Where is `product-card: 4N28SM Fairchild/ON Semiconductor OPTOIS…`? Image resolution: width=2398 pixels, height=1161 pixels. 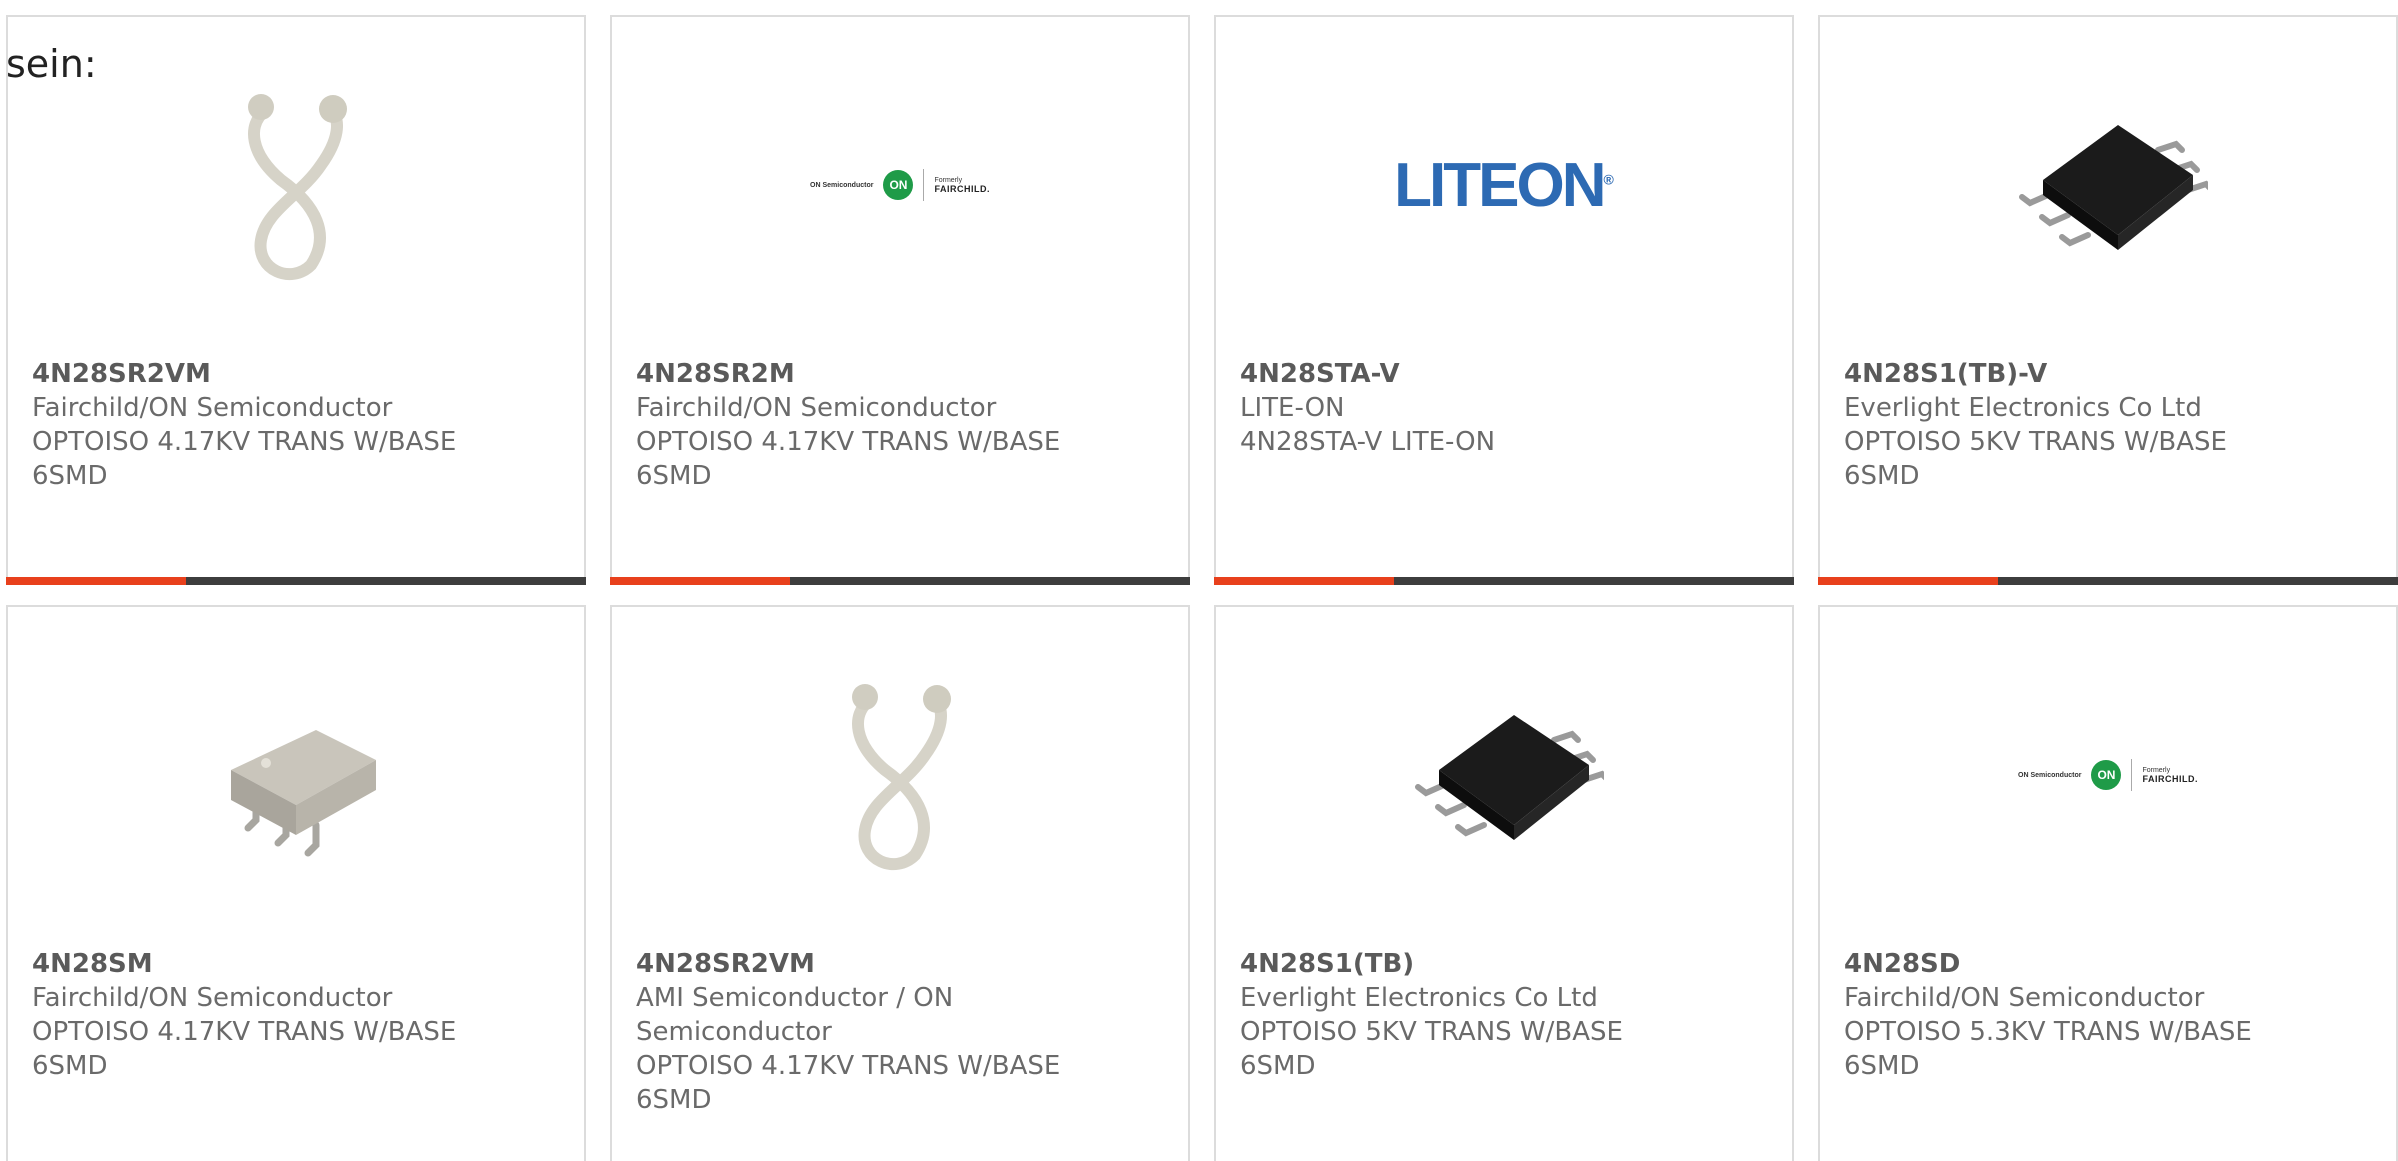
product-card: 4N28SM Fairchild/ON Semiconductor OPTOIS… is located at coordinates (296, 883).